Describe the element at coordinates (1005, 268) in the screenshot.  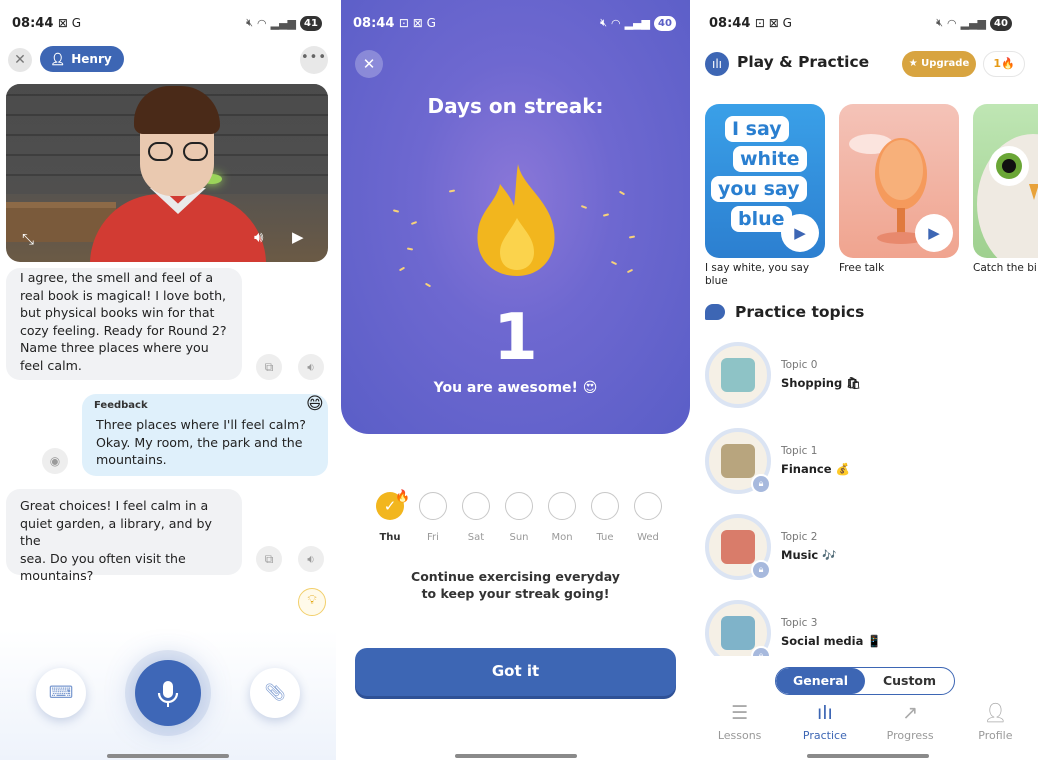
I see `card-title: Catch the bi` at that location.